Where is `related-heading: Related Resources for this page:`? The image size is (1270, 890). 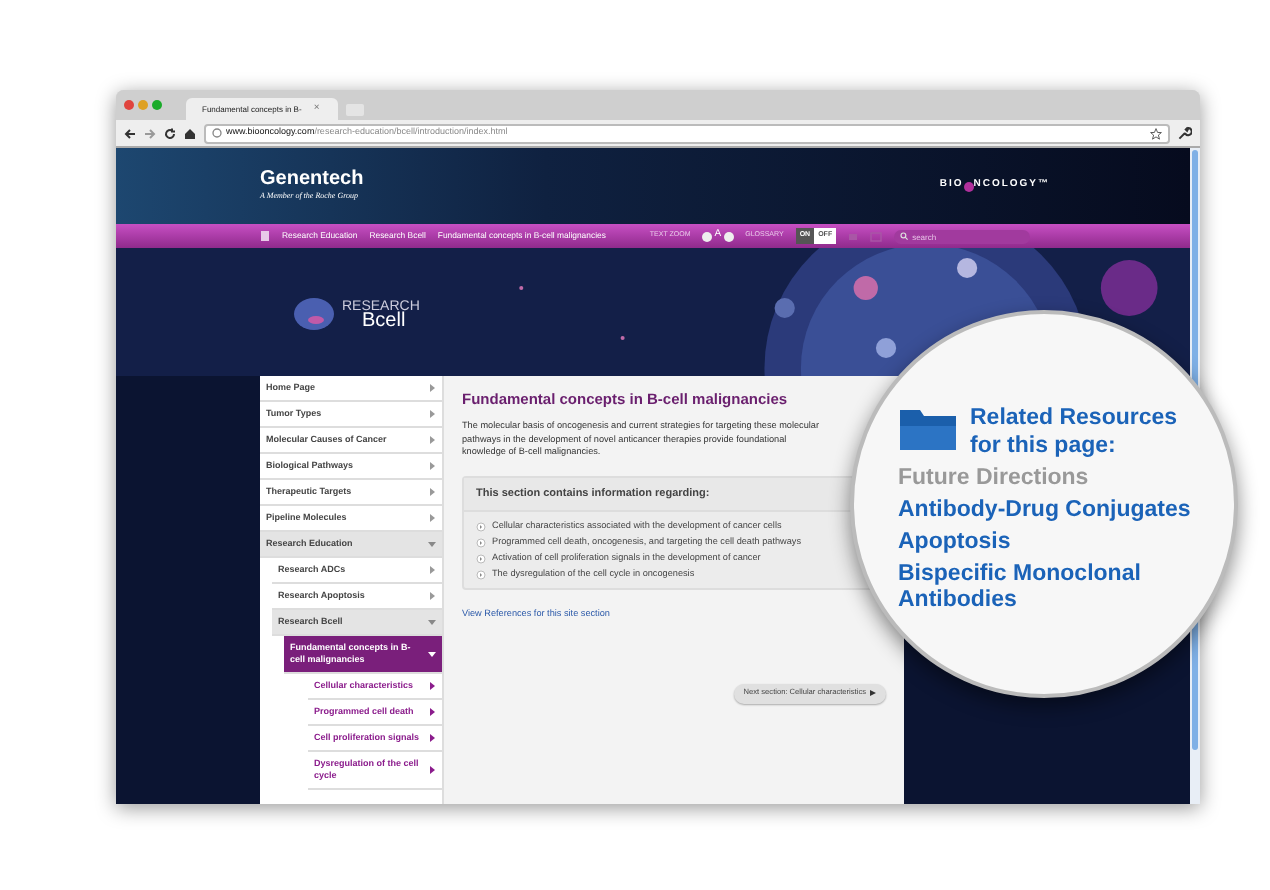 related-heading: Related Resources for this page: is located at coordinates (1075, 432).